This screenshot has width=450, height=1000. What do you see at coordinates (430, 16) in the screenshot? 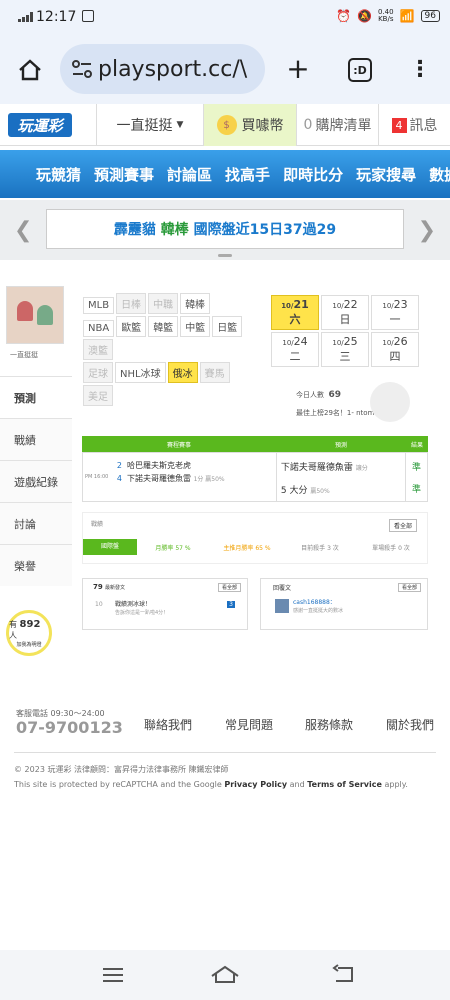
I see `battery-icon: 96` at bounding box center [430, 16].